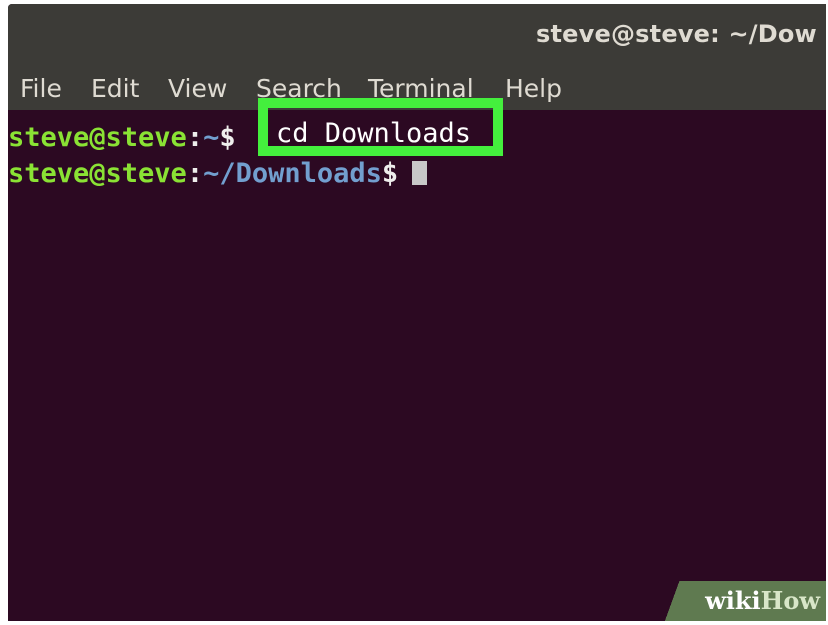 Image resolution: width=828 pixels, height=625 pixels. I want to click on terminal-line-2: steve@steve:~/Downloads$, so click(218, 174).